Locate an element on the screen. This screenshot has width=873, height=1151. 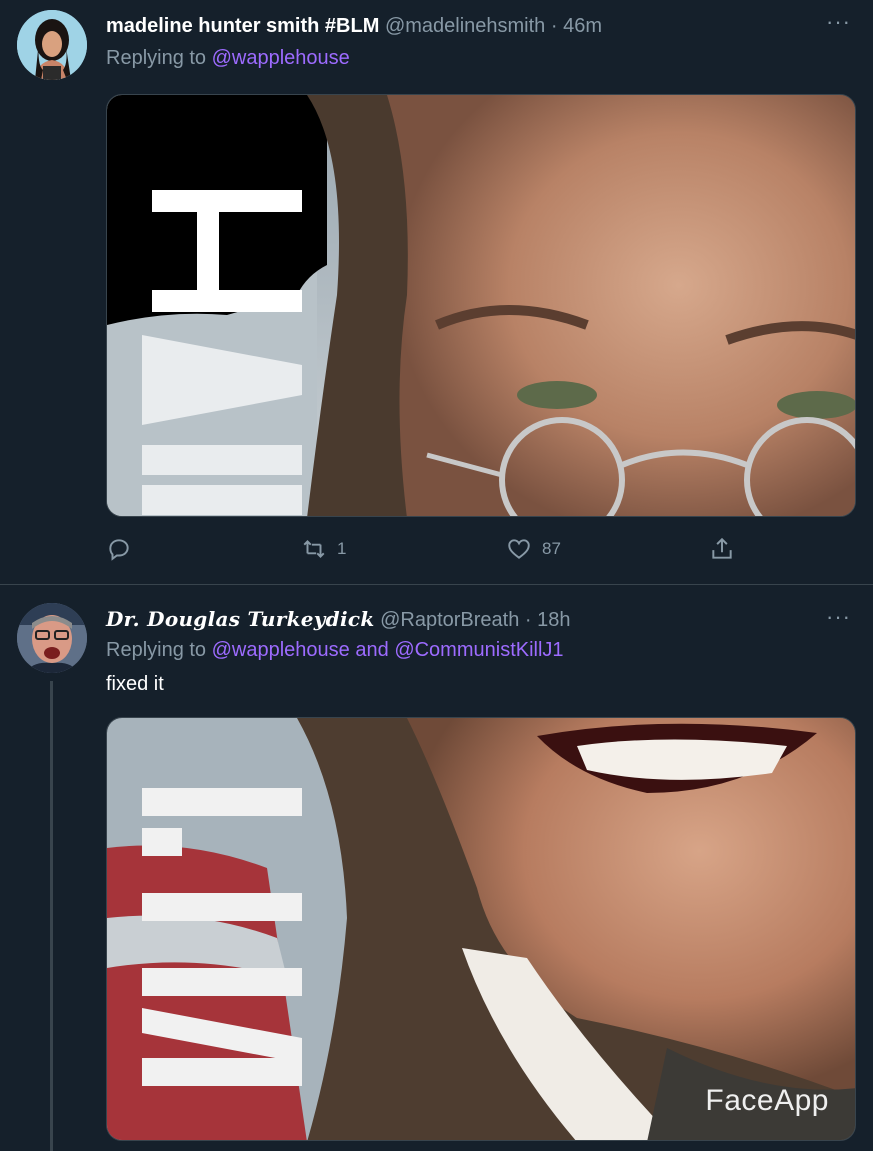
handle: @madelinehsmith is located at coordinates (465, 26).